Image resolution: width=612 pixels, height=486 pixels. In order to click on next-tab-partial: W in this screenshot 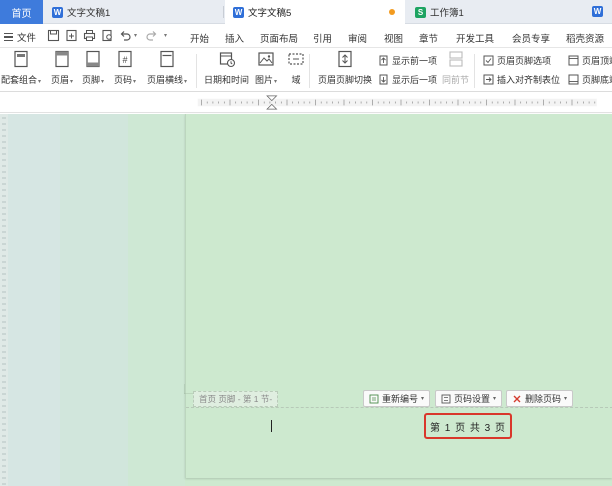, I will do `click(602, 12)`.